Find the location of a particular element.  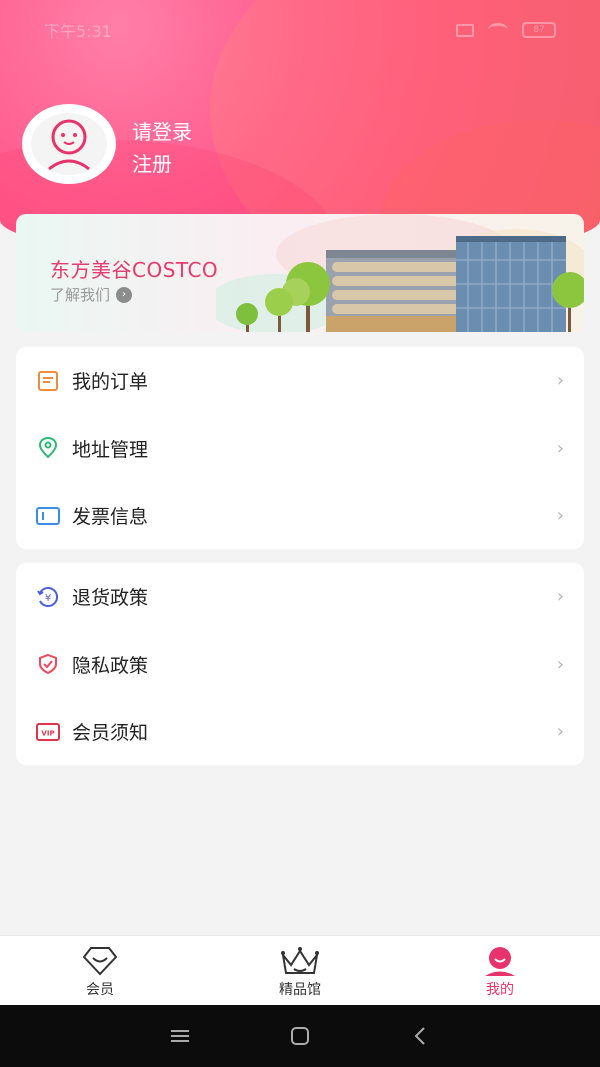

menu-icon is located at coordinates (180, 1036).